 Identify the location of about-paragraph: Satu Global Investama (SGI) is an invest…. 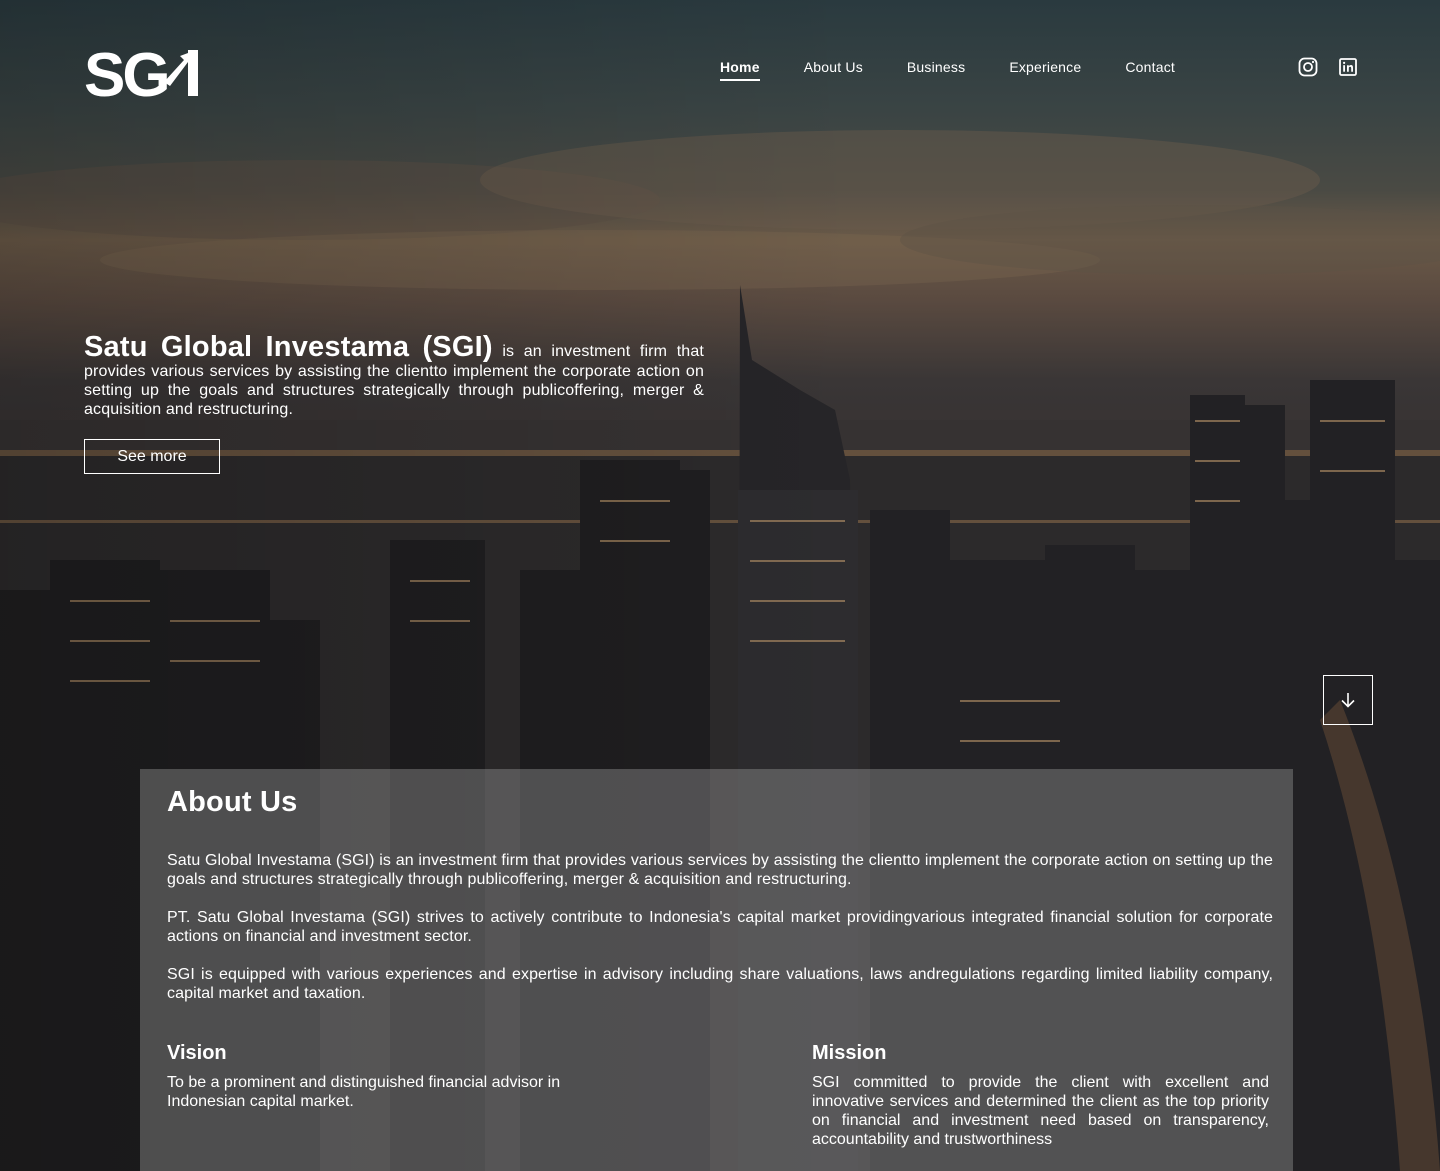
(720, 870).